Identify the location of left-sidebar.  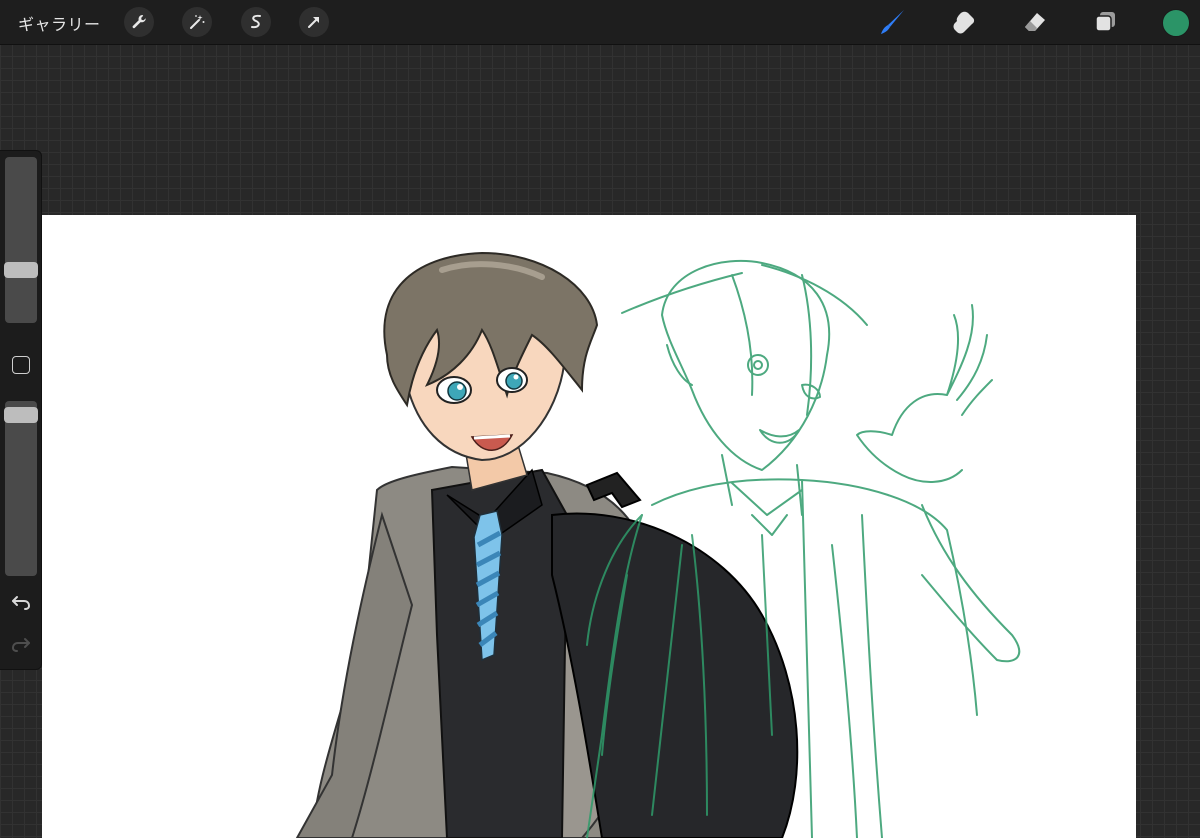
(21, 410).